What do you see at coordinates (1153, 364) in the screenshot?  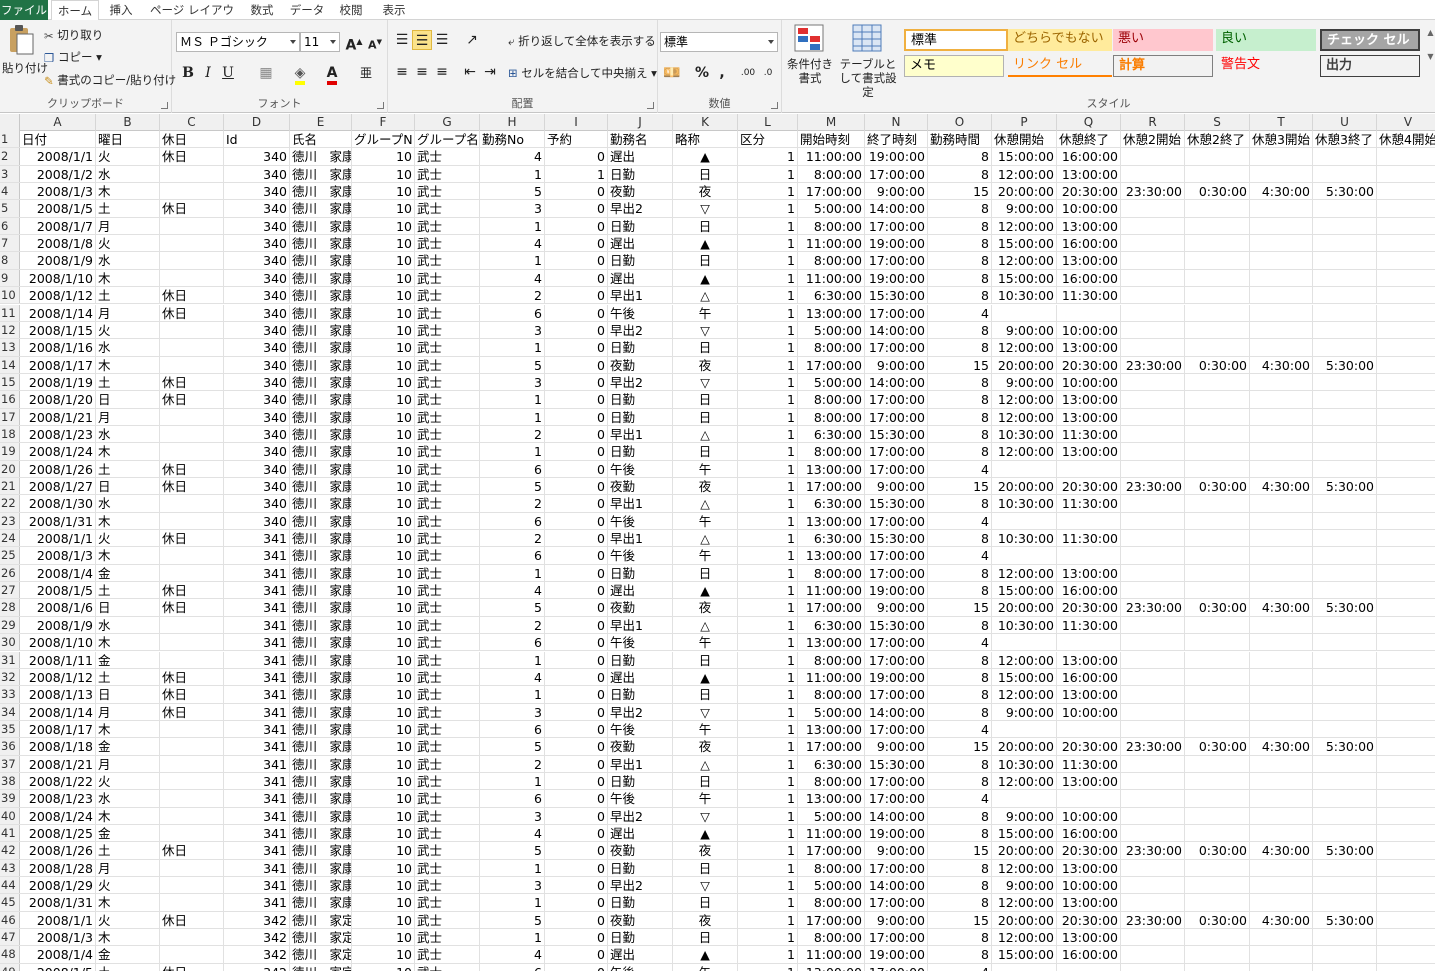 I see `cell-r: 23:30:00` at bounding box center [1153, 364].